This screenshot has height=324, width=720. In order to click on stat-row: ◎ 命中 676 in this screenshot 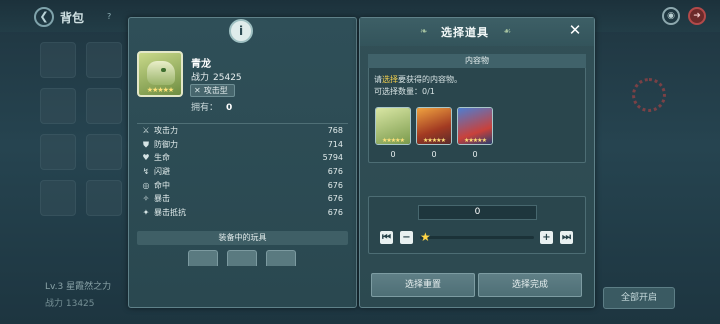, I will do `click(242, 186)`.